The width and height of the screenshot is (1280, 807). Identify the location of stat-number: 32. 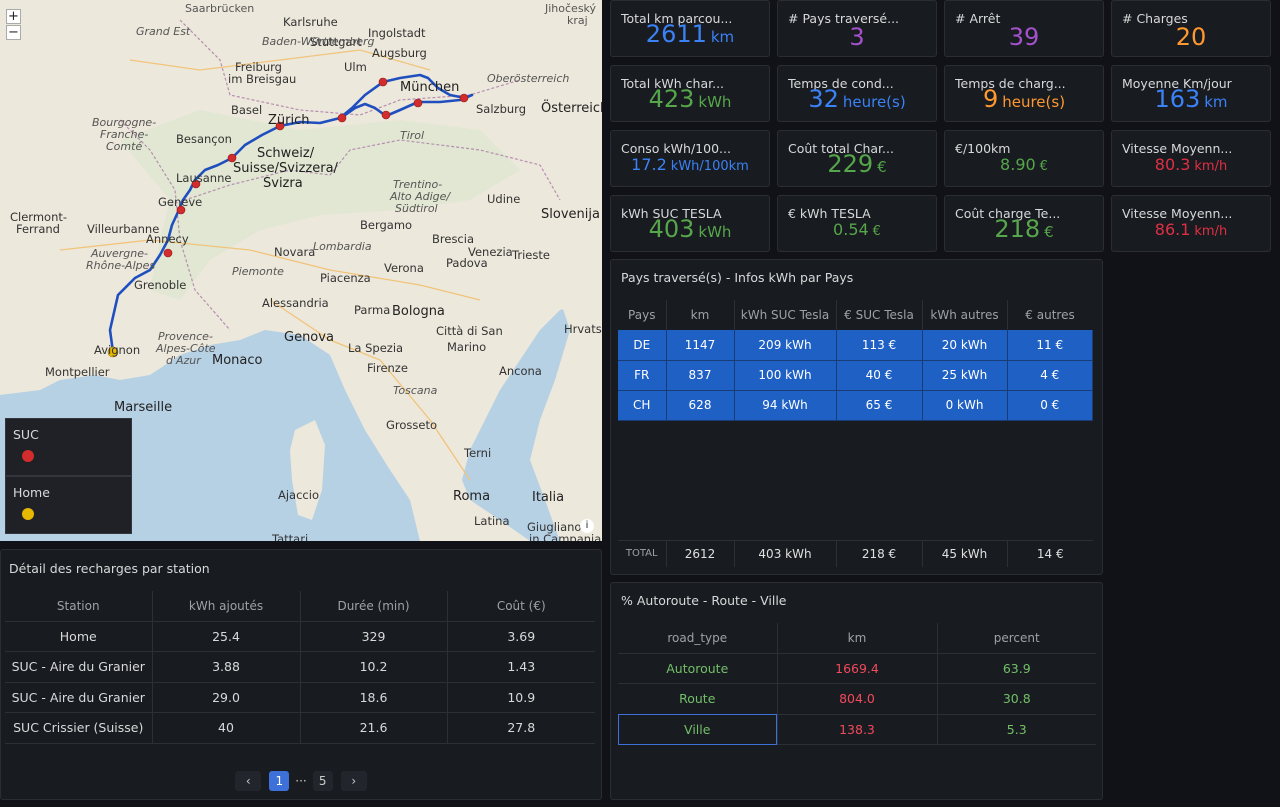
(823, 99).